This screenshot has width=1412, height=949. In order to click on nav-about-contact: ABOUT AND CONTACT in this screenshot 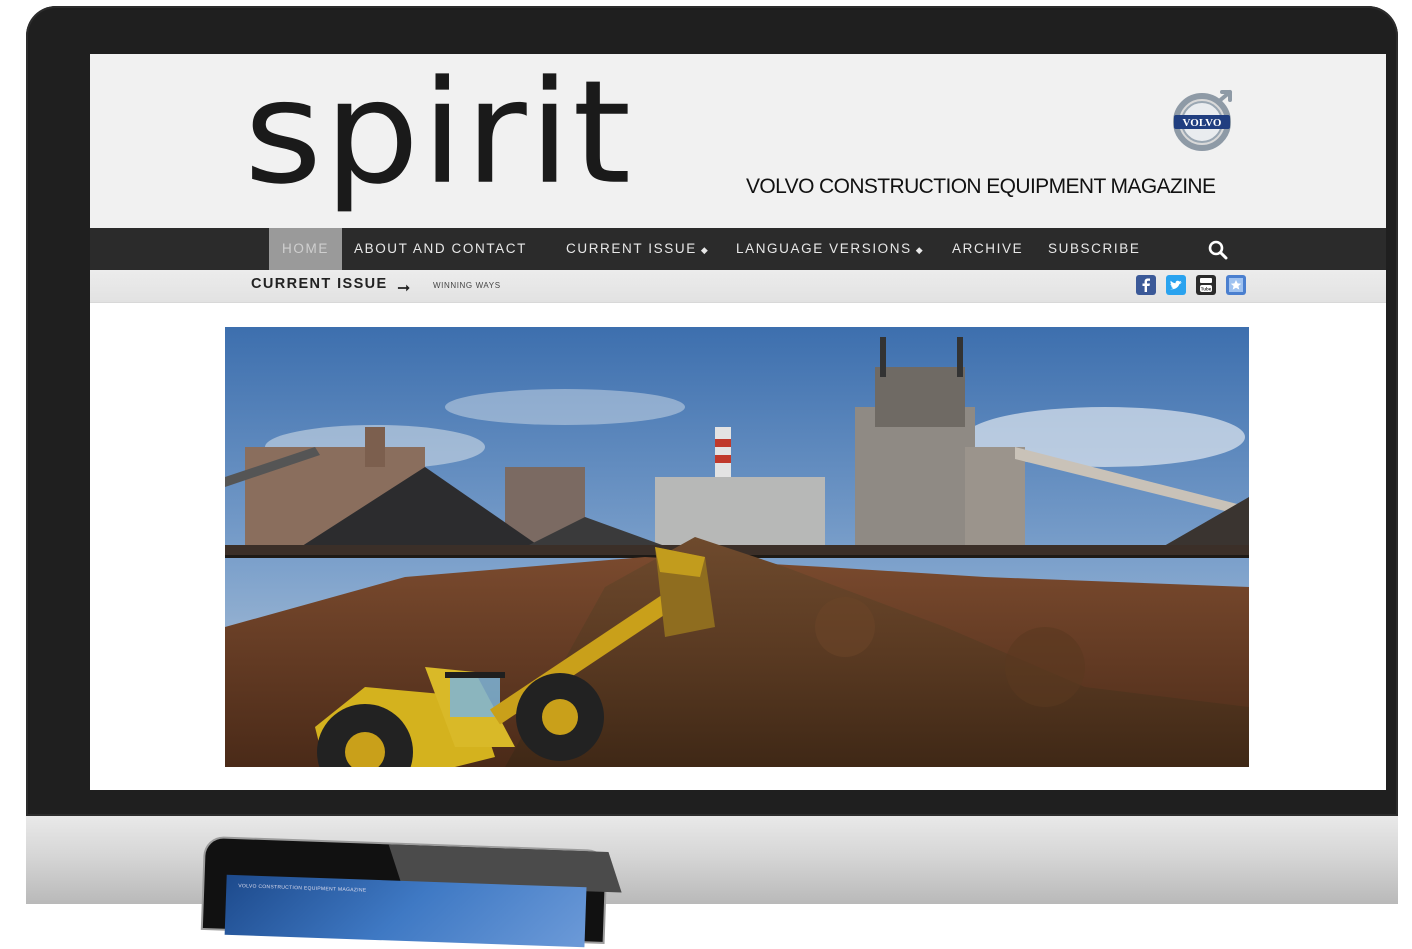, I will do `click(440, 249)`.